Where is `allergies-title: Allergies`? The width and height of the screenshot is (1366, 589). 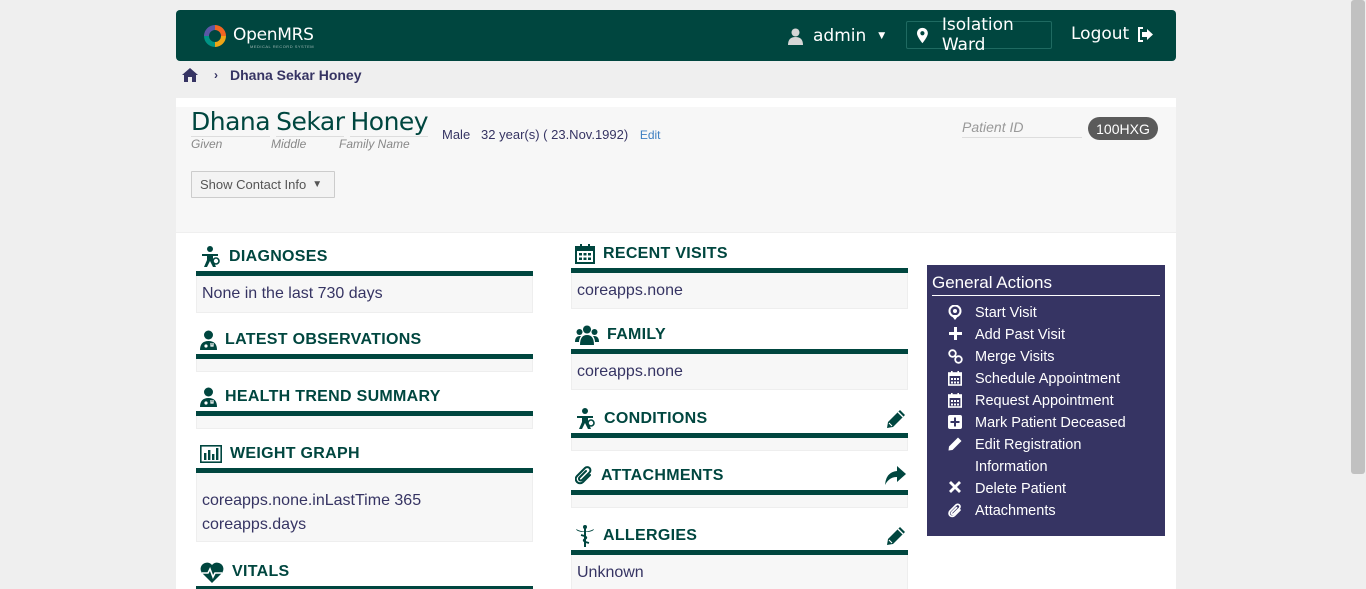 allergies-title: Allergies is located at coordinates (650, 535).